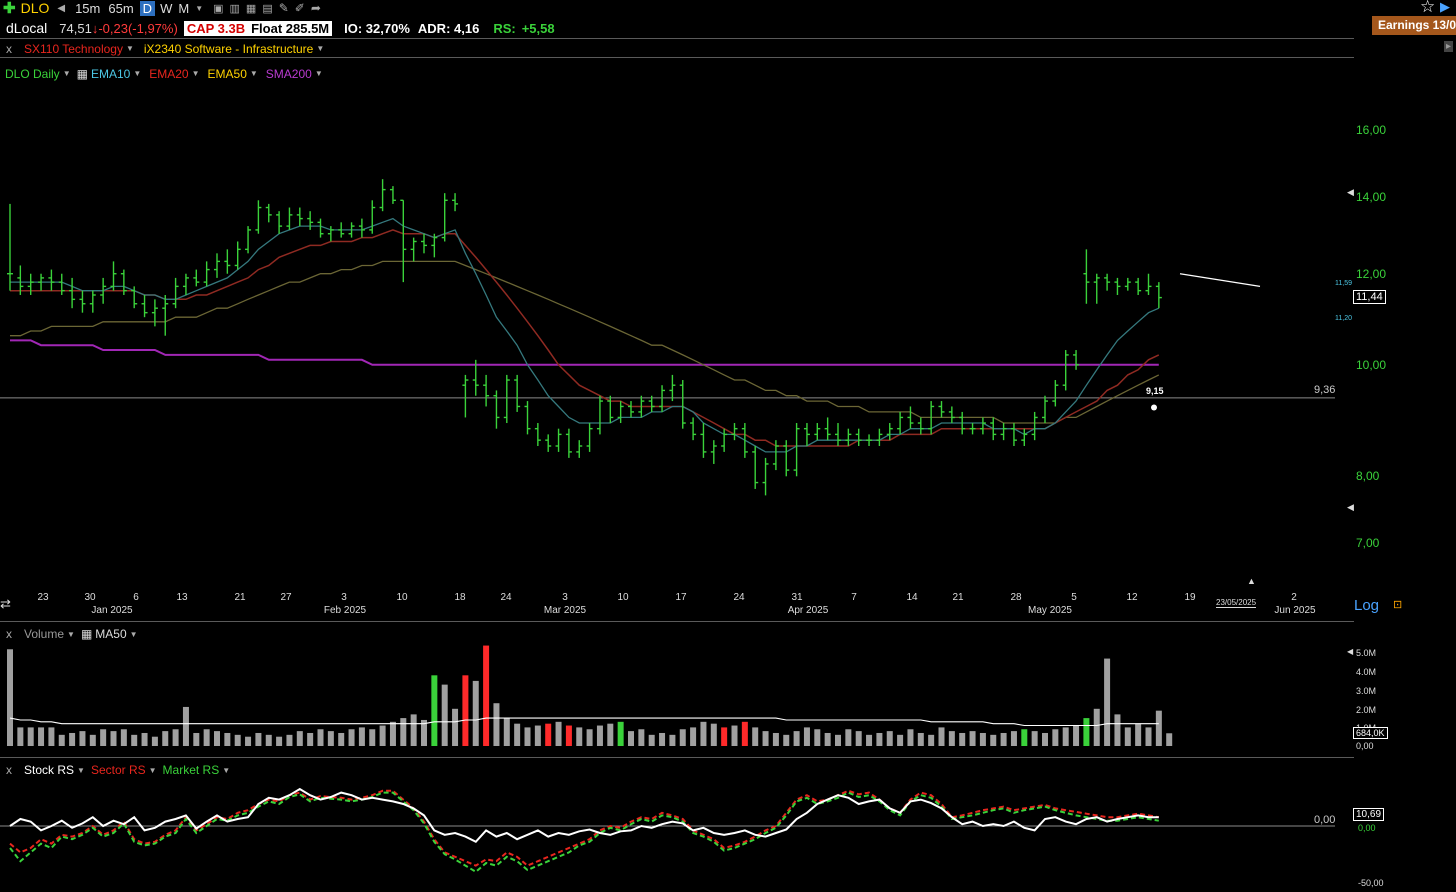 Image resolution: width=1456 pixels, height=892 pixels. Describe the element at coordinates (1325, 820) in the screenshot. I see `rs-zero-label: 0,00` at that location.